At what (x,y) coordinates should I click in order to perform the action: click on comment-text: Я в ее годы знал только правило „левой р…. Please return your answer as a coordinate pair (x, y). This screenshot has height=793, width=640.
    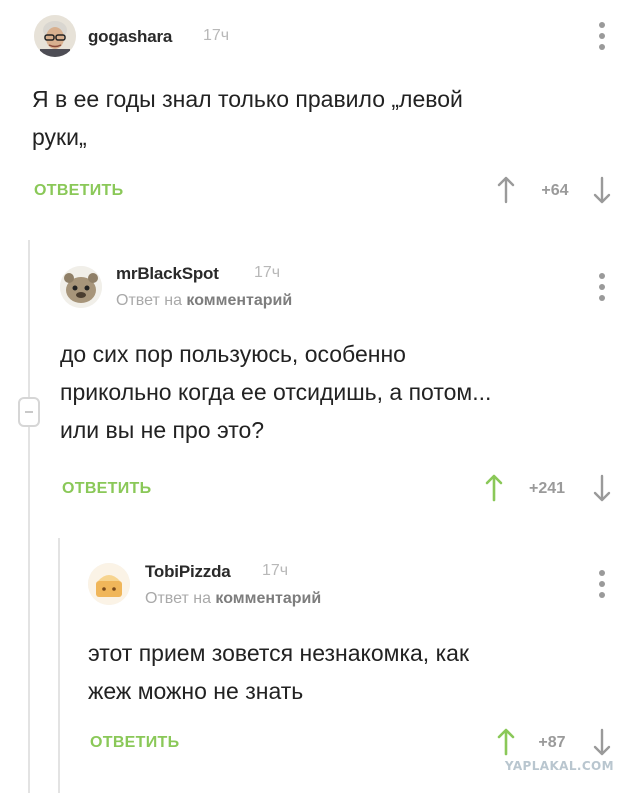
    Looking at the image, I should click on (247, 118).